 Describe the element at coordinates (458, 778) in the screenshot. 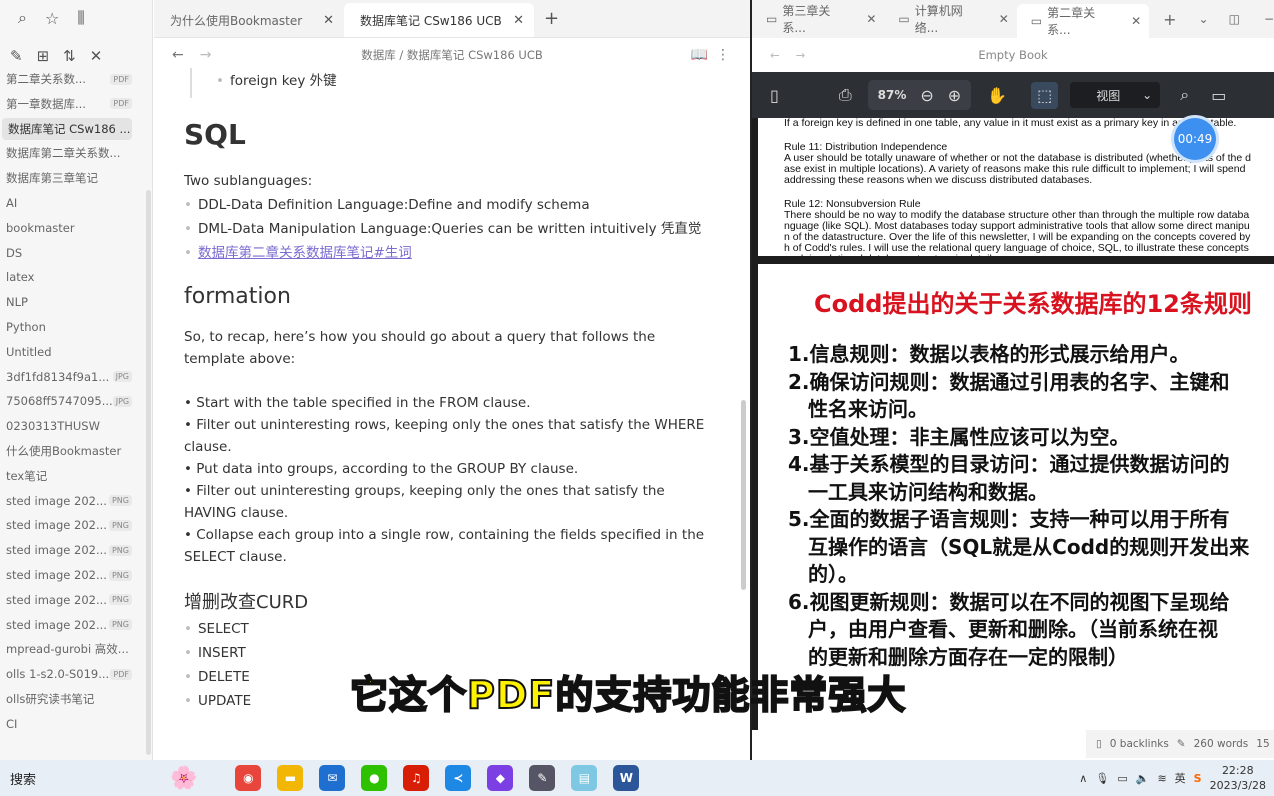

I see `vscode-icon: ≺` at that location.